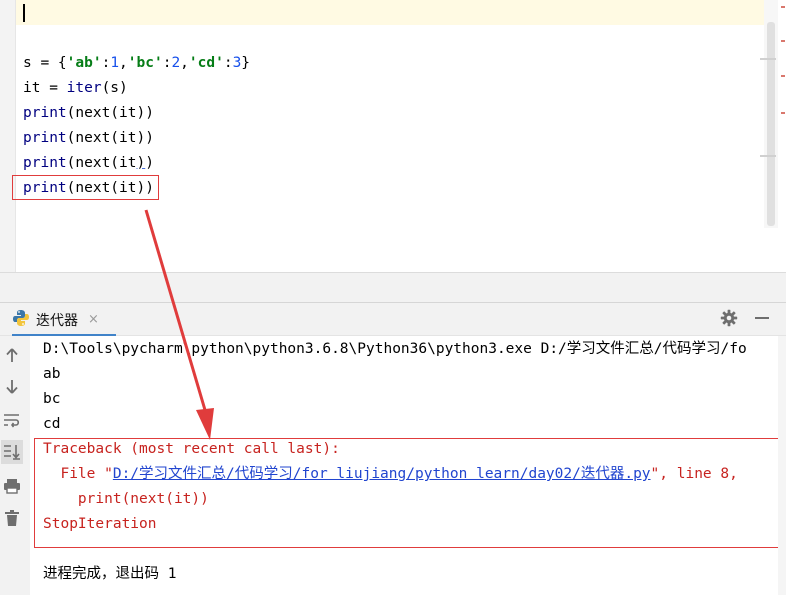  What do you see at coordinates (84, 88) in the screenshot?
I see `builtin-function: iter` at bounding box center [84, 88].